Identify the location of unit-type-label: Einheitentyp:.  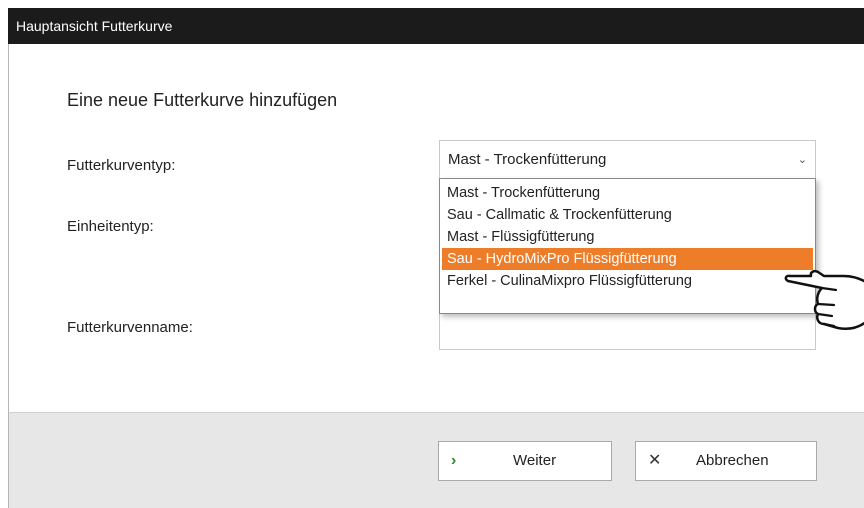
(110, 226).